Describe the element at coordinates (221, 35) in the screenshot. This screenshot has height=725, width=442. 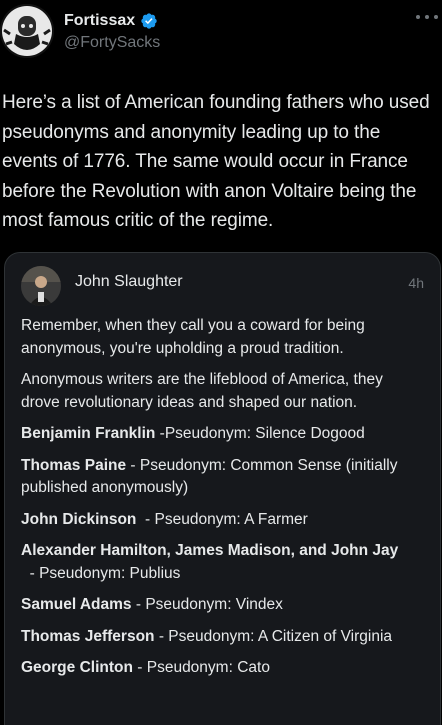
I see `post-header: Fortissax @FortySacks` at that location.